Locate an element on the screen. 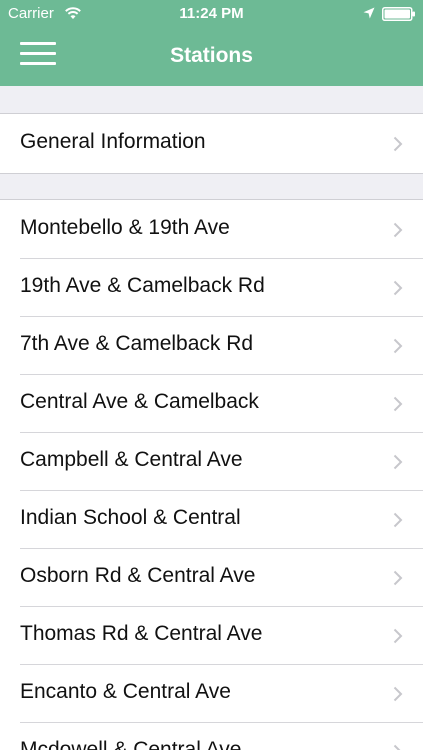 The image size is (423, 750). general-information-row: General Information is located at coordinates (211, 144).